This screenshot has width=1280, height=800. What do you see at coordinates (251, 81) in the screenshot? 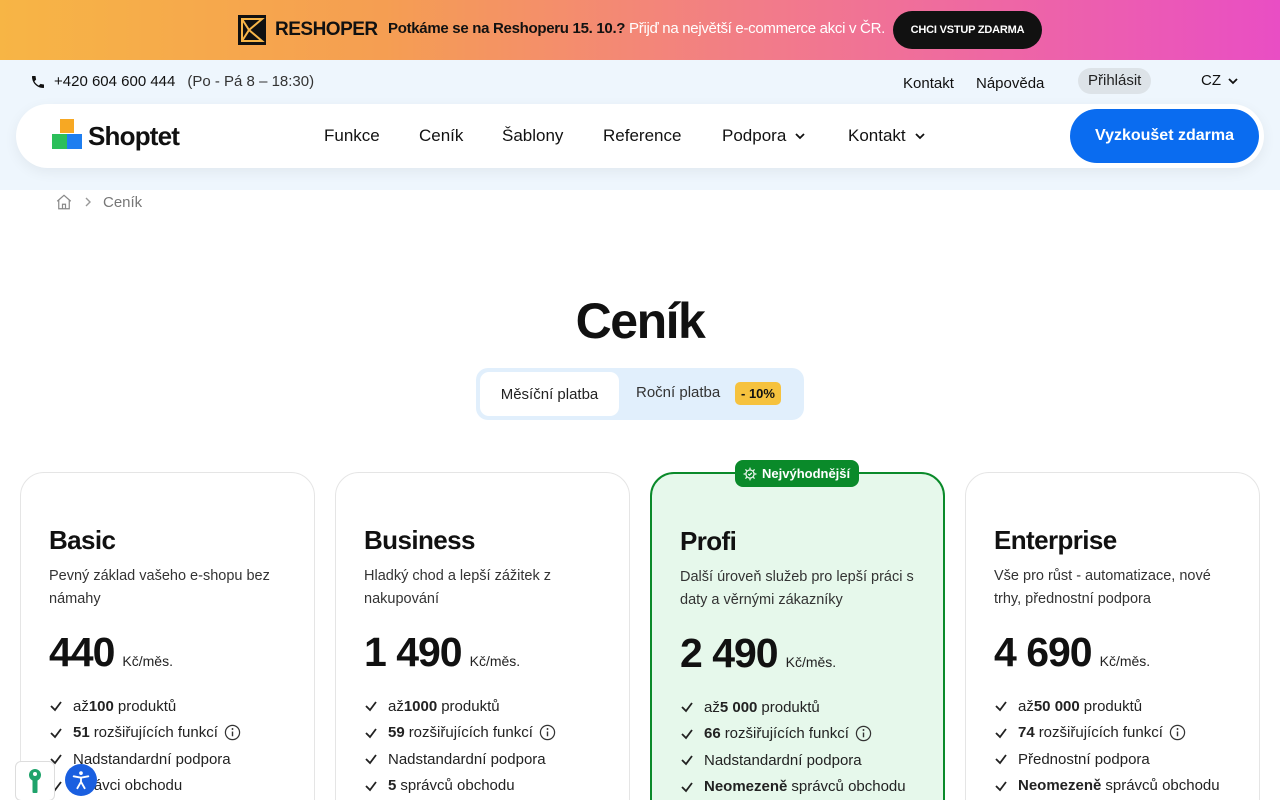
I see `phone-hours: (Po - Pá 8 – 18:30)` at bounding box center [251, 81].